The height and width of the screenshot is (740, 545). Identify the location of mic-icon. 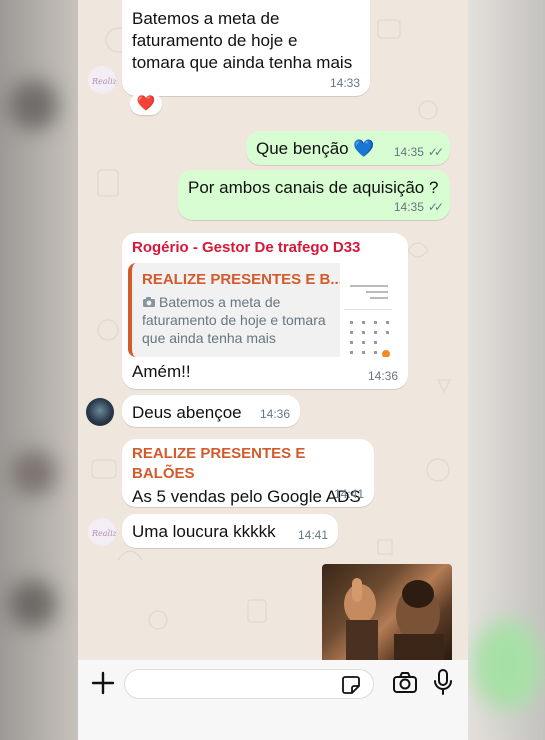
(443, 682).